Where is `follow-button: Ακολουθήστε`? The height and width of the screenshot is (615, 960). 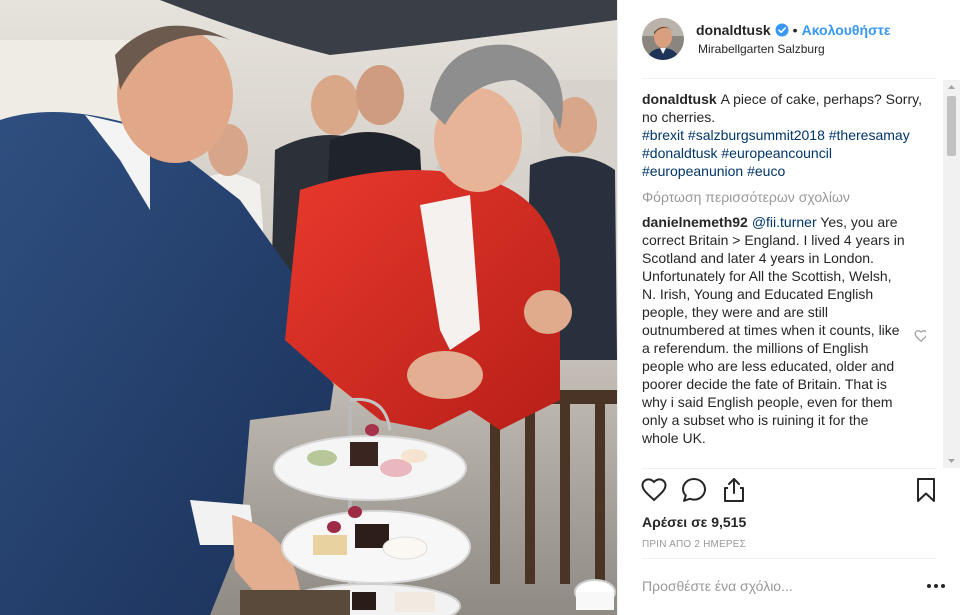
follow-button: Ακολουθήστε is located at coordinates (846, 30).